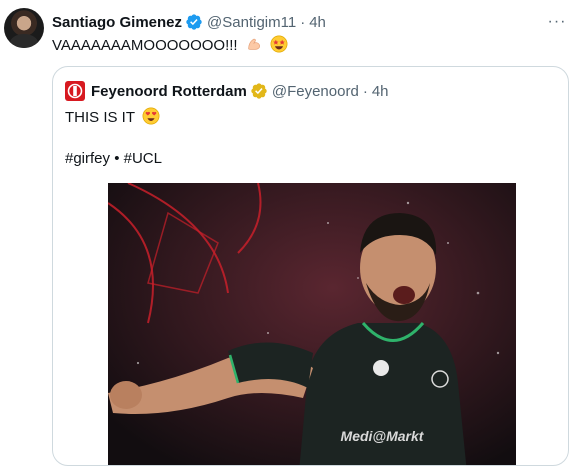 The image size is (576, 466). I want to click on tweet-timestamp: 4h, so click(317, 22).